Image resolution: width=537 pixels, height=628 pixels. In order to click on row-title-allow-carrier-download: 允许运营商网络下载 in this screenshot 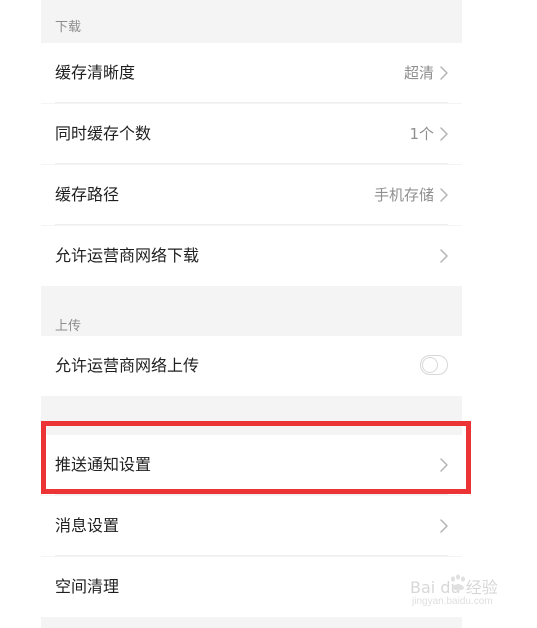, I will do `click(127, 255)`.